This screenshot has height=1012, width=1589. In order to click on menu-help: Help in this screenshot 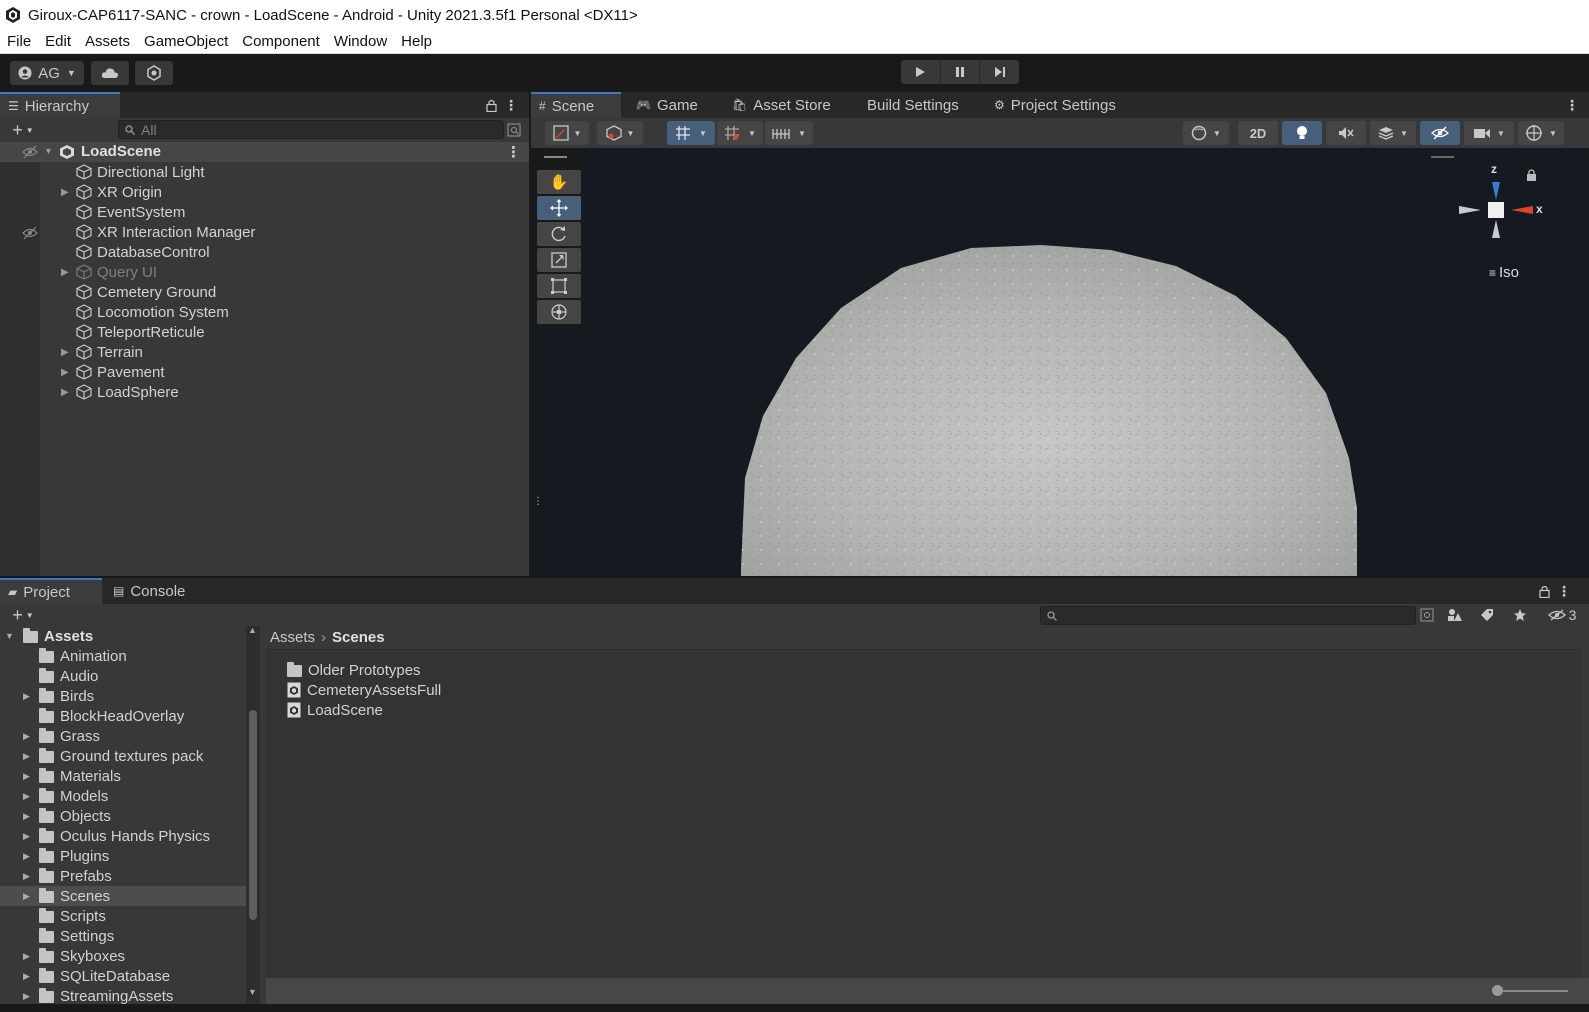, I will do `click(416, 41)`.